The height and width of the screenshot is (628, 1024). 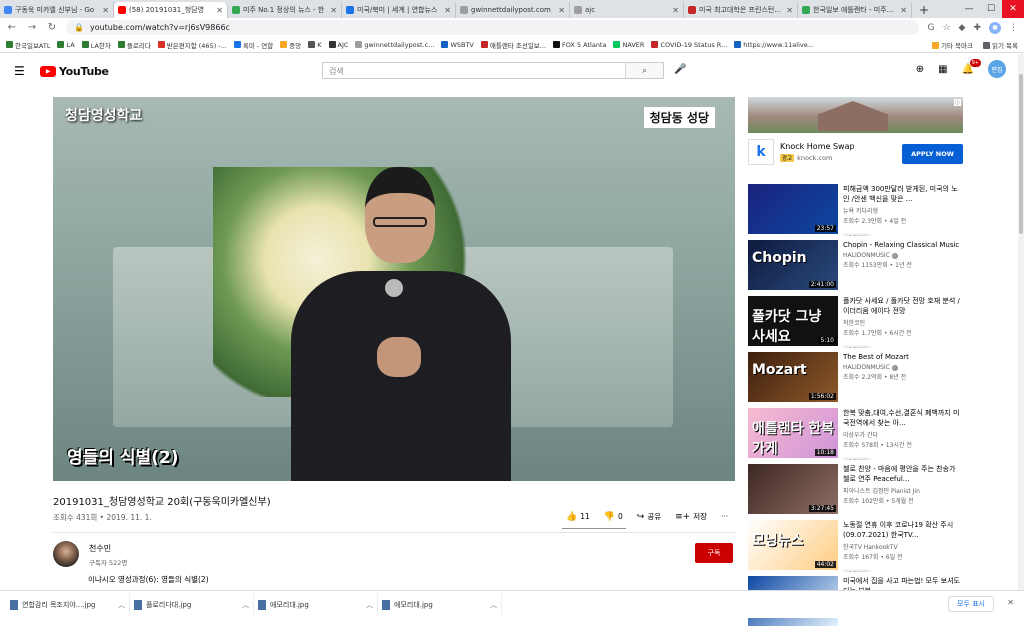 I want to click on other-bookmarks: 기타 북마크, so click(x=952, y=45).